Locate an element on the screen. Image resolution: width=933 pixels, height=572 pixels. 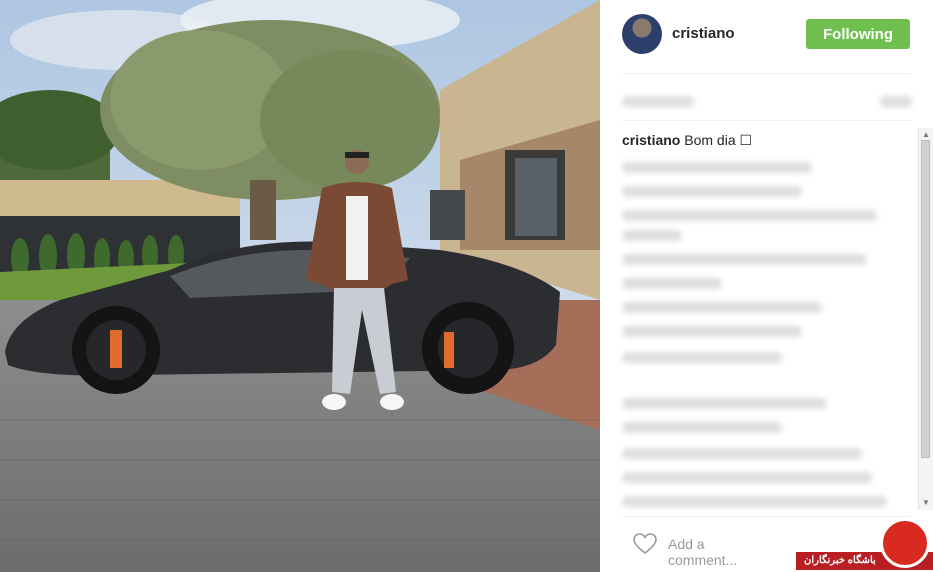
comments-scrollbar: ▲ ▼ is located at coordinates (925, 319).